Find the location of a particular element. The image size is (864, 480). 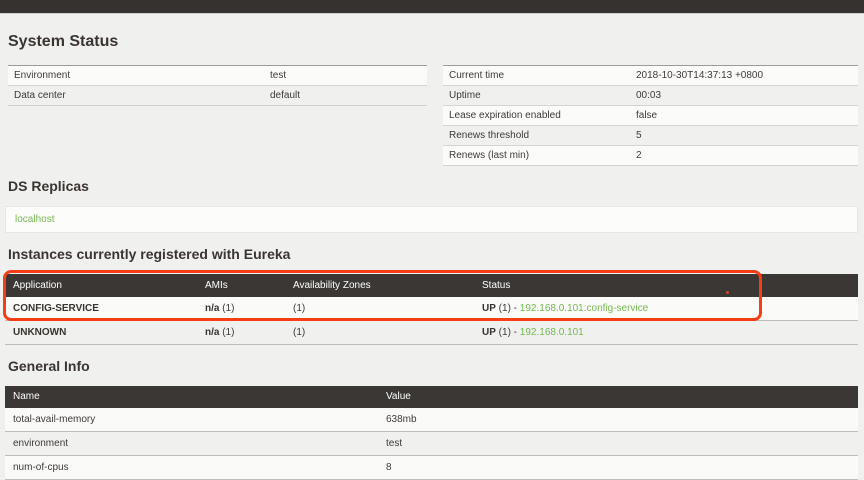

column-header-application: Application is located at coordinates (101, 286).